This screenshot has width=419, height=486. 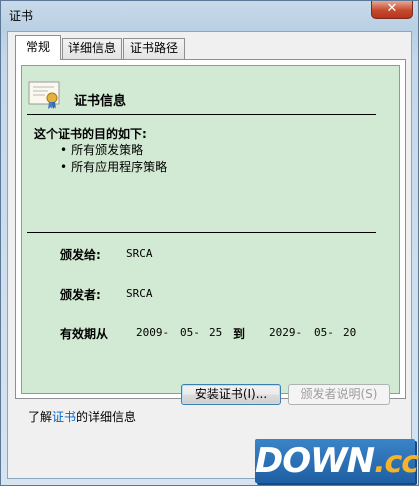 What do you see at coordinates (100, 101) in the screenshot?
I see `certificate-heading: 证书信息` at bounding box center [100, 101].